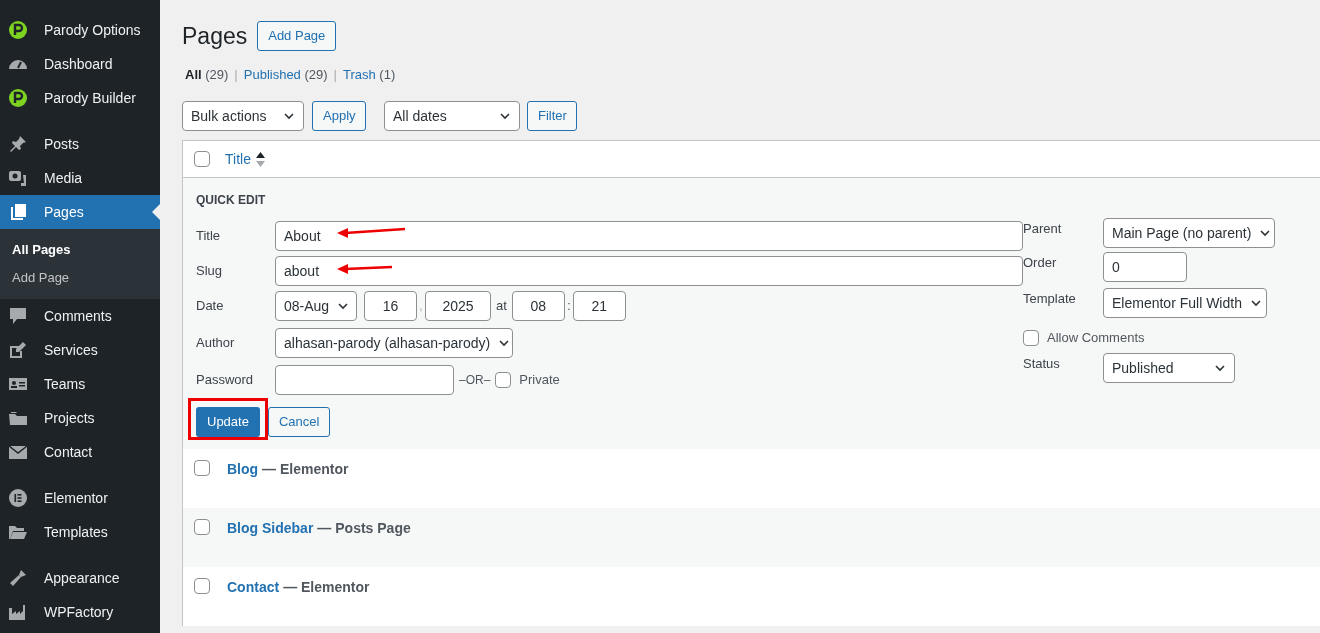 This screenshot has height=633, width=1320. What do you see at coordinates (270, 528) in the screenshot?
I see `page-title-link: Blog Sidebar` at bounding box center [270, 528].